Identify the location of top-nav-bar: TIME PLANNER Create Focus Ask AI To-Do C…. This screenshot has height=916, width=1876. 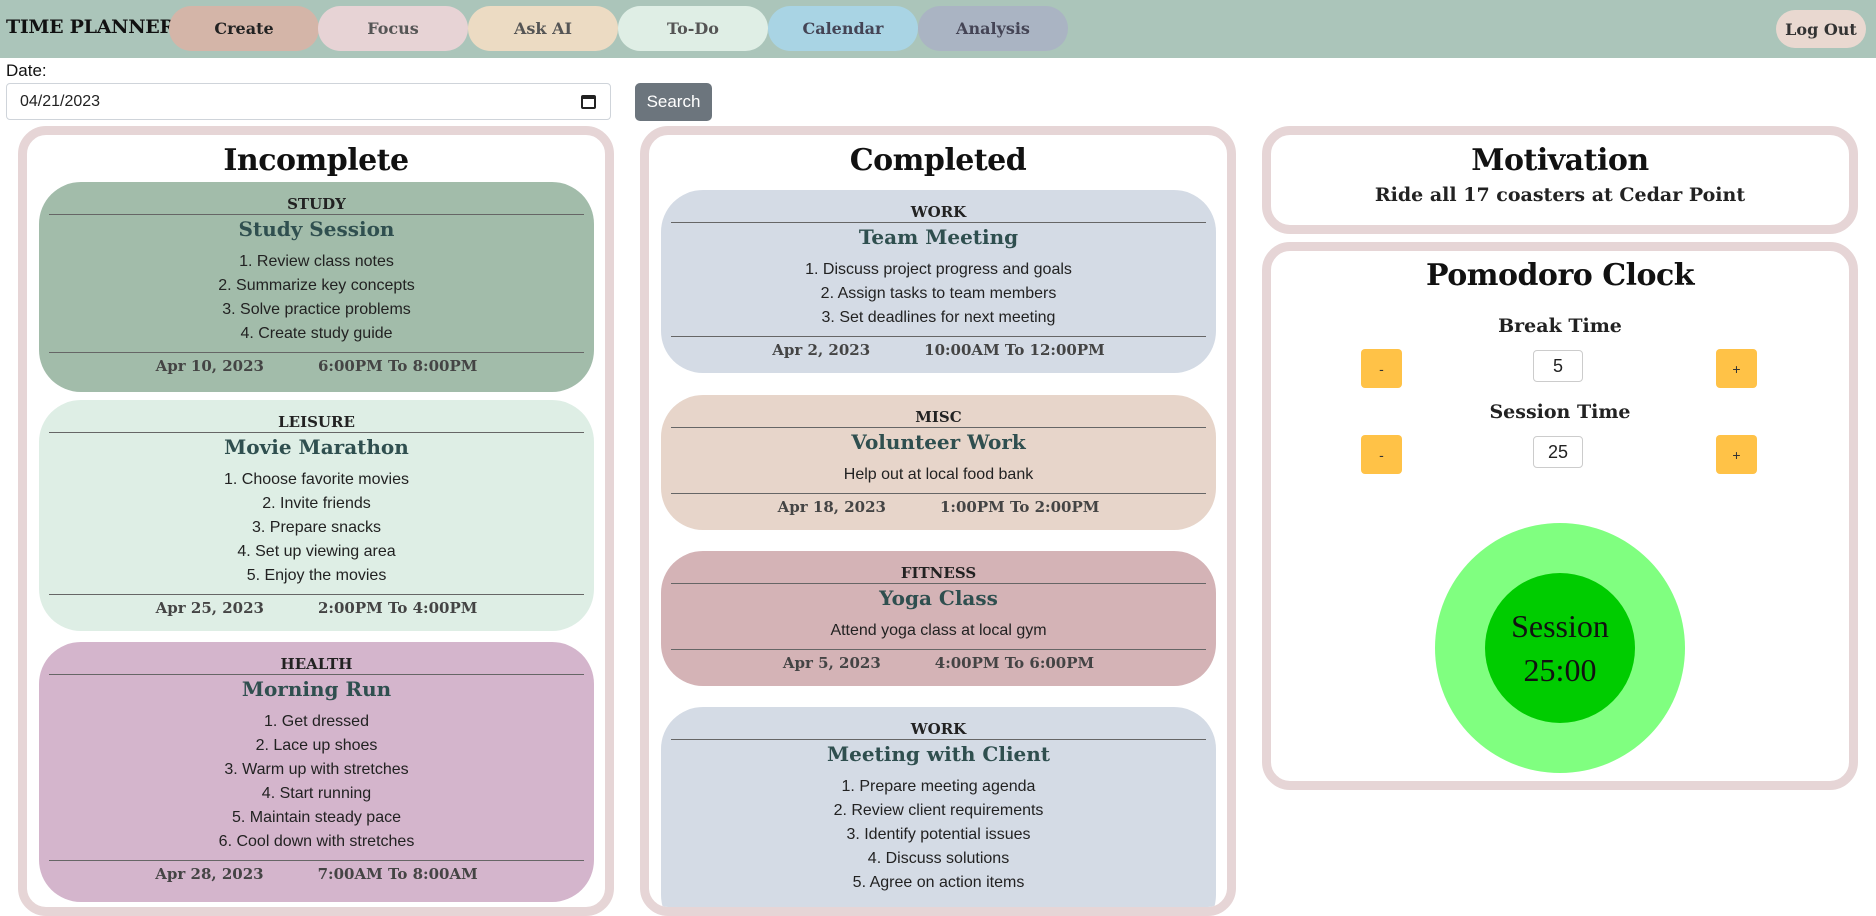
(938, 29).